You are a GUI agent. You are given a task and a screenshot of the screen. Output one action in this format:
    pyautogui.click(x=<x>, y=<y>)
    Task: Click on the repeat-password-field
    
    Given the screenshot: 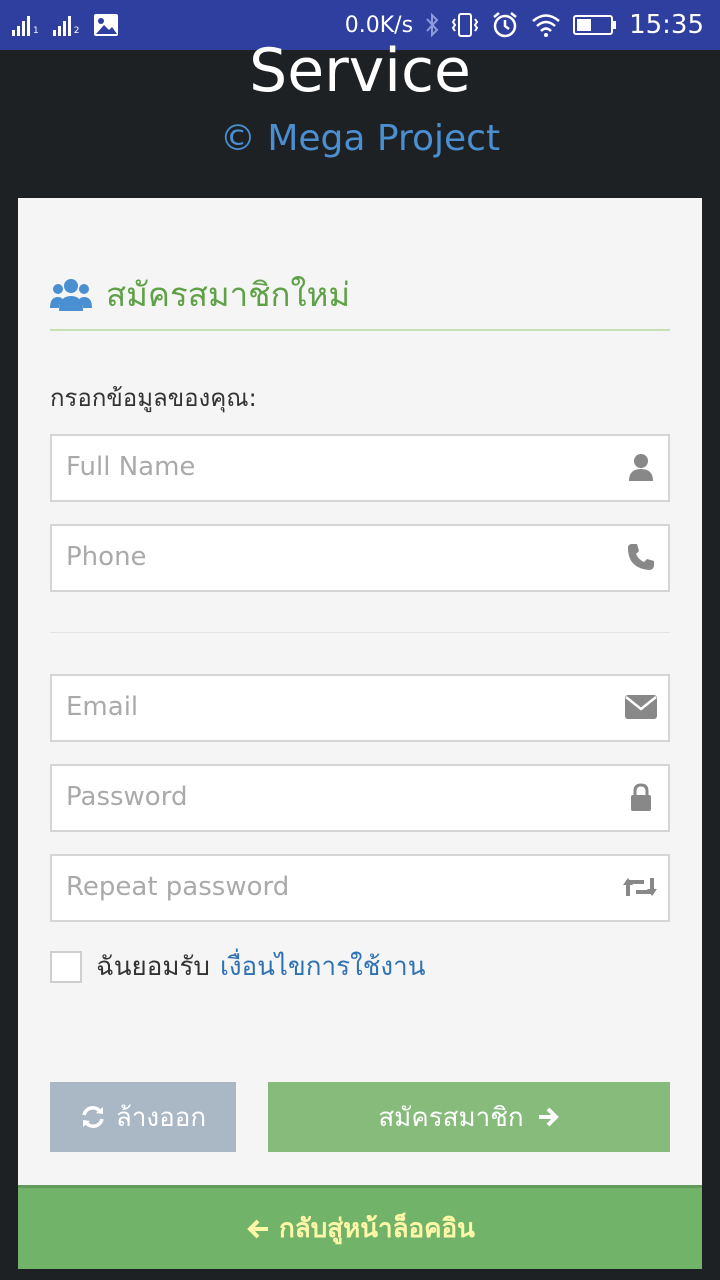 What is the action you would take?
    pyautogui.click(x=360, y=888)
    